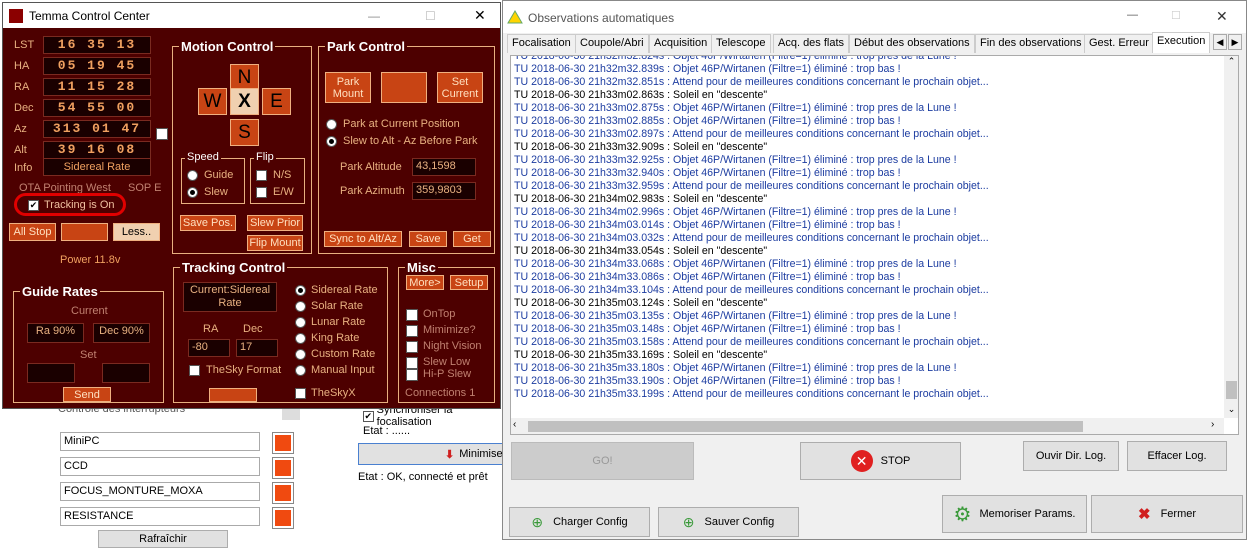 This screenshot has width=1247, height=548. Describe the element at coordinates (412, 315) in the screenshot. I see `ontop-checkbox` at that location.